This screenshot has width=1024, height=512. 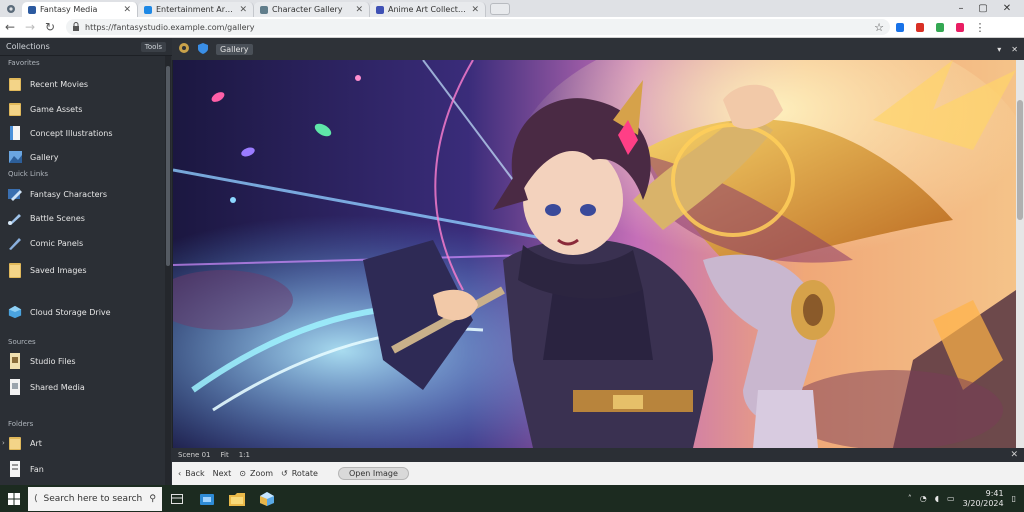 What do you see at coordinates (10, 27) in the screenshot?
I see `back-arrow-icon: ←` at bounding box center [10, 27].